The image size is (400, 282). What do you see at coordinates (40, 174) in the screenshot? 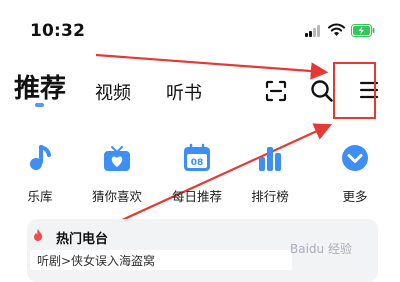
I see `category-music-library: 乐库` at bounding box center [40, 174].